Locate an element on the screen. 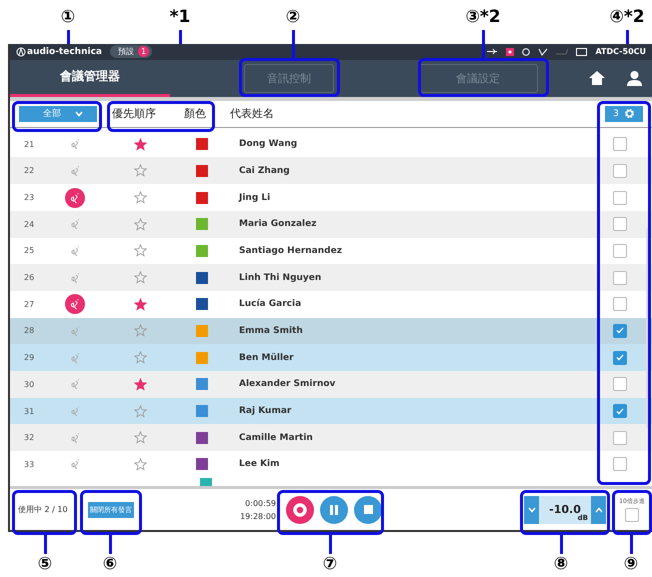 The width and height of the screenshot is (652, 577). chevron-up-icon is located at coordinates (598, 509).